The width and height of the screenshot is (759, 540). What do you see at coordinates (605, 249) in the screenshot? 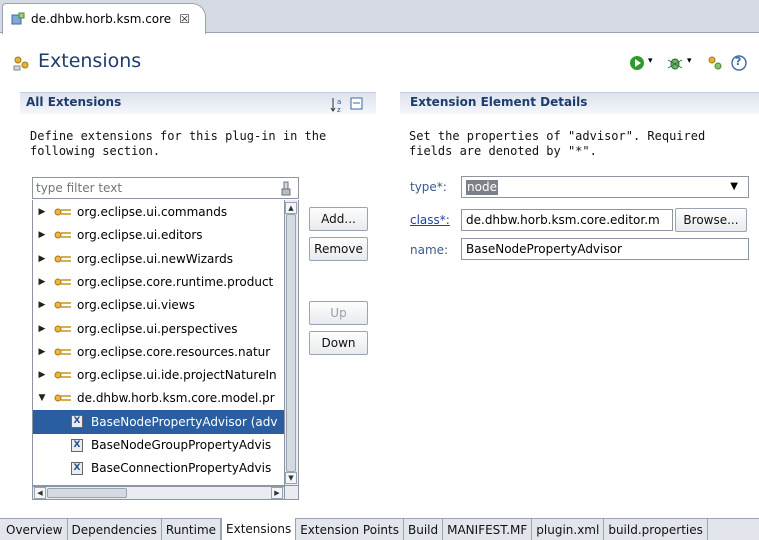
I see `name-field: BaseNodePropertyAdvisor` at bounding box center [605, 249].